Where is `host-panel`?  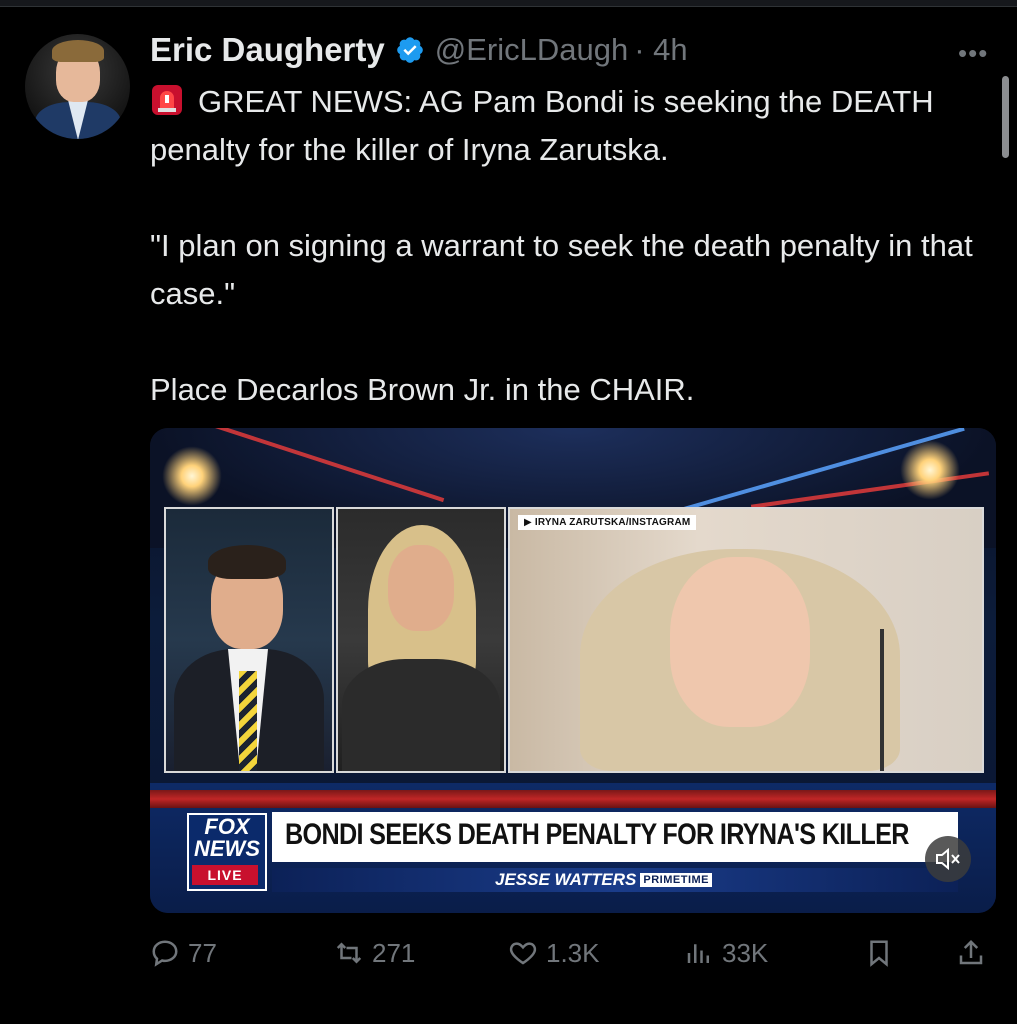
host-panel is located at coordinates (249, 640).